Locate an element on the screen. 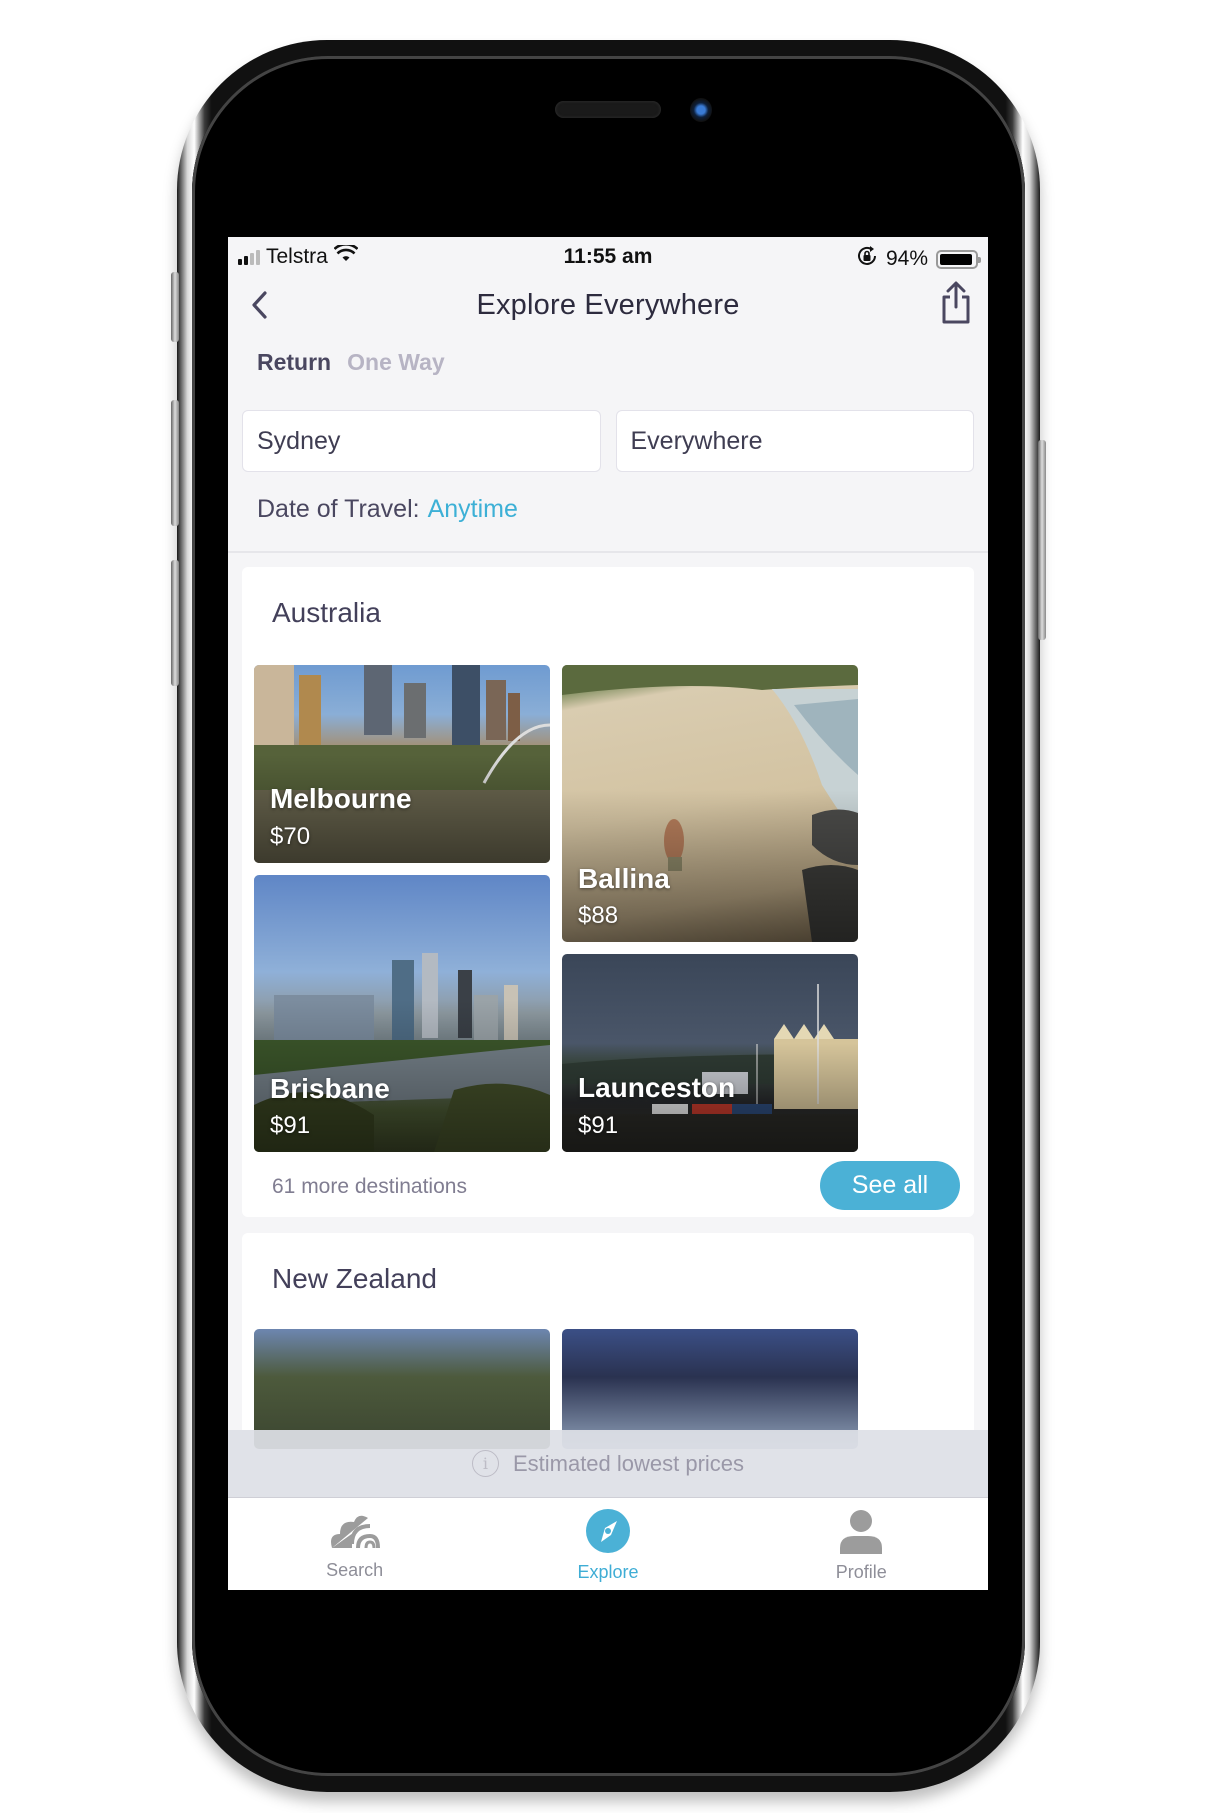 This screenshot has width=1221, height=1813. estimated-prices-text: Estimated lowest prices is located at coordinates (628, 1463).